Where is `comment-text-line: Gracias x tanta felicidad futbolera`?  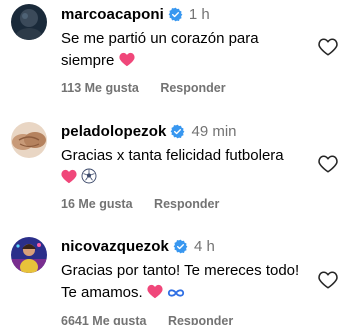
comment-text-line: Gracias x tanta felicidad futbolera is located at coordinates (172, 155).